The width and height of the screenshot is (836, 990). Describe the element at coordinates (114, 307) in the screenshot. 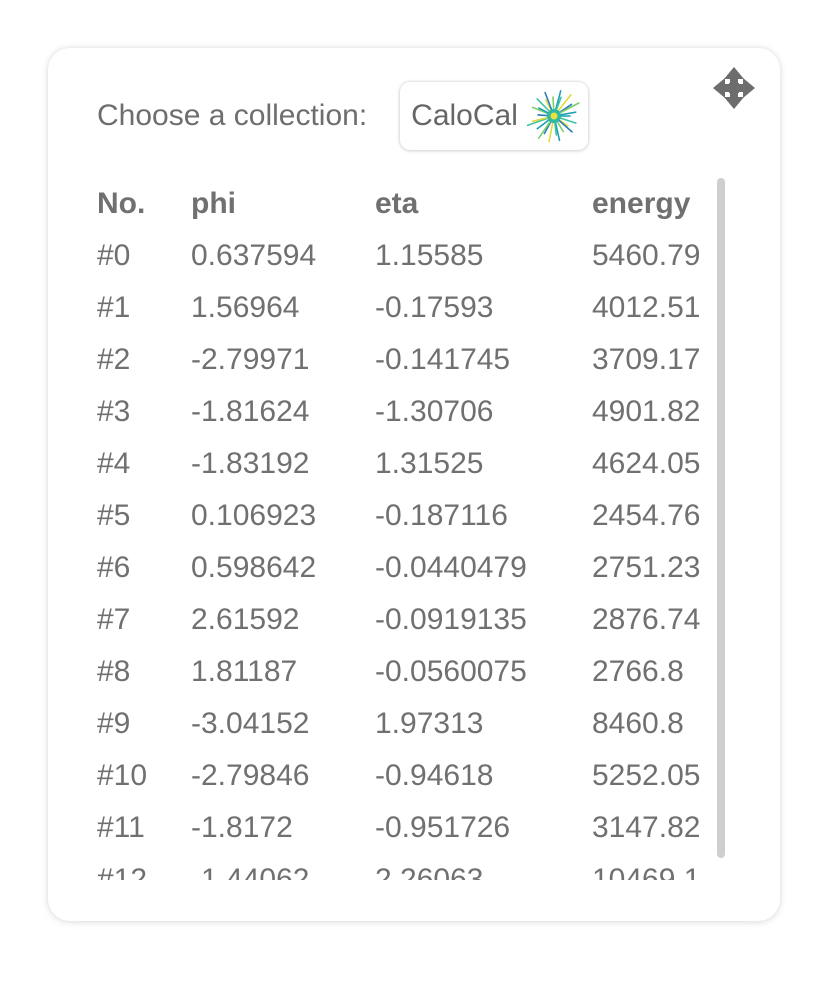

I see `table-cell-no: #1` at that location.